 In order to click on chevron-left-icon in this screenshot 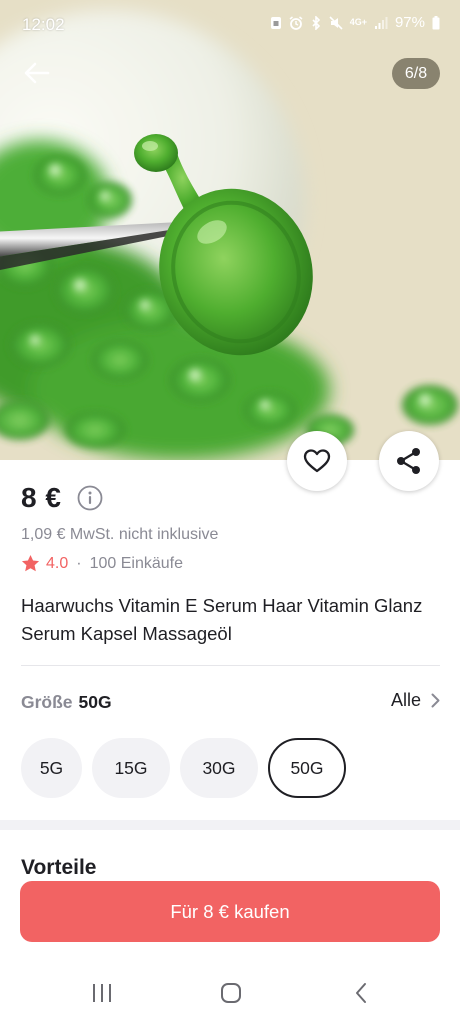, I will do `click(361, 993)`.